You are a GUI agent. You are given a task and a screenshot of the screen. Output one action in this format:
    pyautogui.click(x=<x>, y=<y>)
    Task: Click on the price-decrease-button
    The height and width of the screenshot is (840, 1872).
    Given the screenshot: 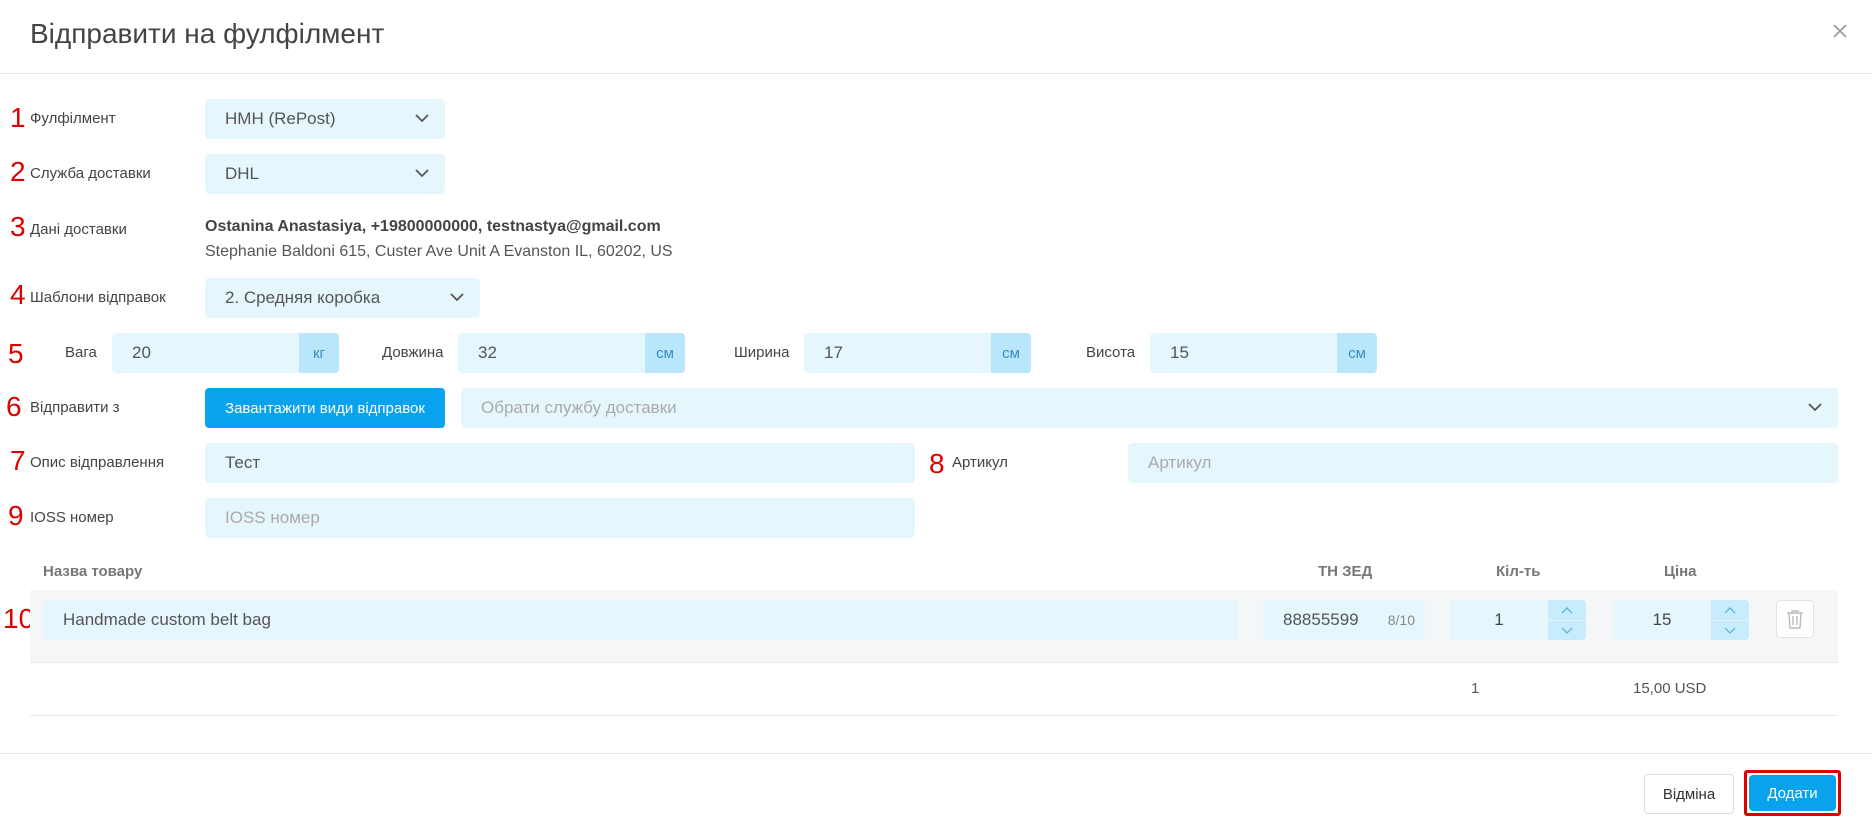 What is the action you would take?
    pyautogui.click(x=1730, y=630)
    